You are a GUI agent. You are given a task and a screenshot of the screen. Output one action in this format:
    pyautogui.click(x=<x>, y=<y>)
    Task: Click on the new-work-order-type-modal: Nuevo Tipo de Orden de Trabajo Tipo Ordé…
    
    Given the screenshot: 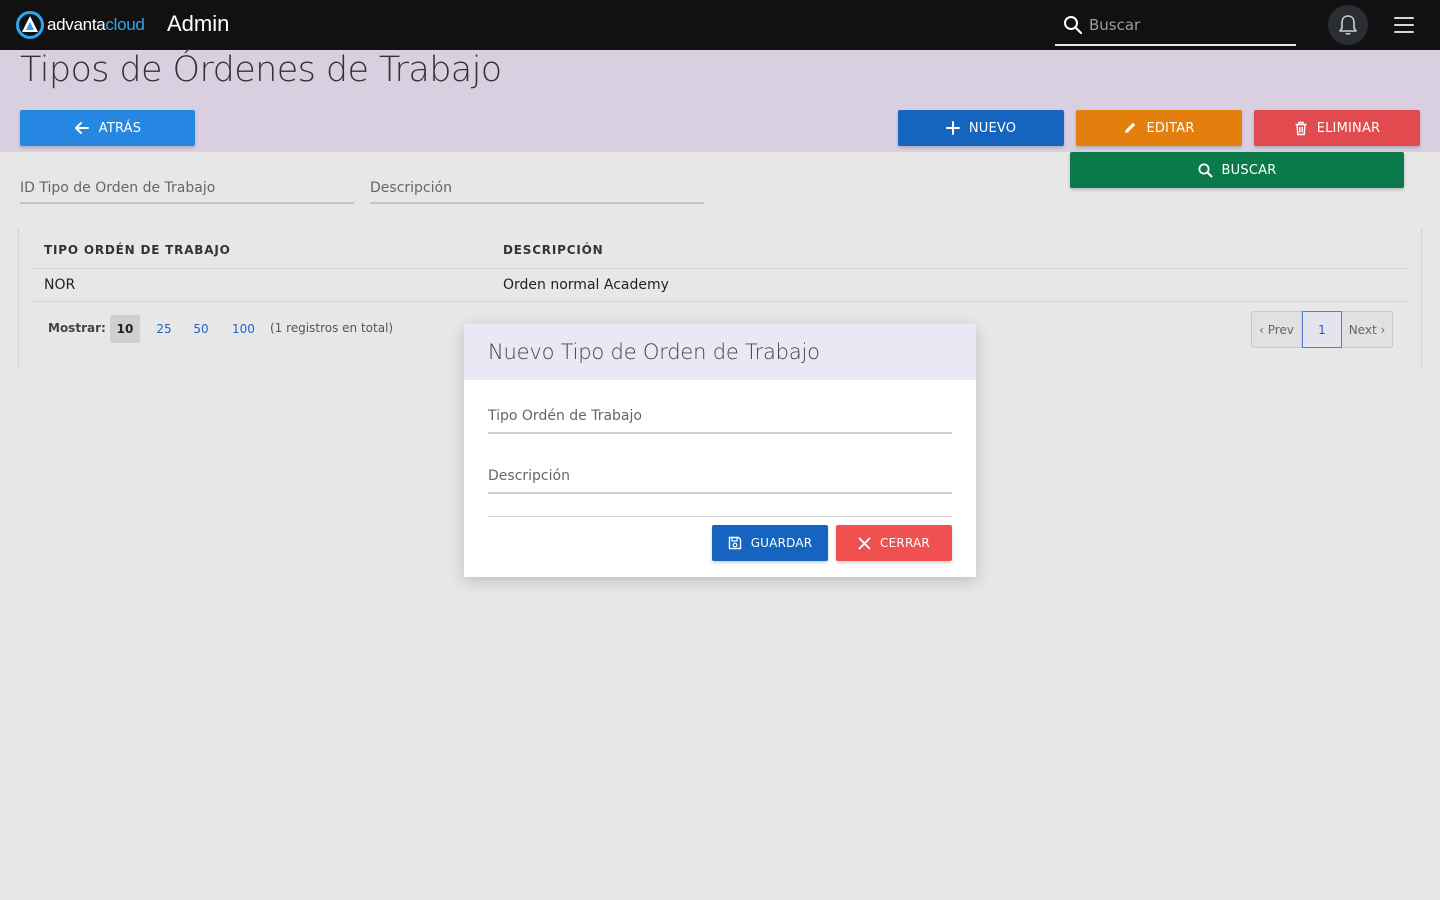 What is the action you would take?
    pyautogui.click(x=720, y=450)
    